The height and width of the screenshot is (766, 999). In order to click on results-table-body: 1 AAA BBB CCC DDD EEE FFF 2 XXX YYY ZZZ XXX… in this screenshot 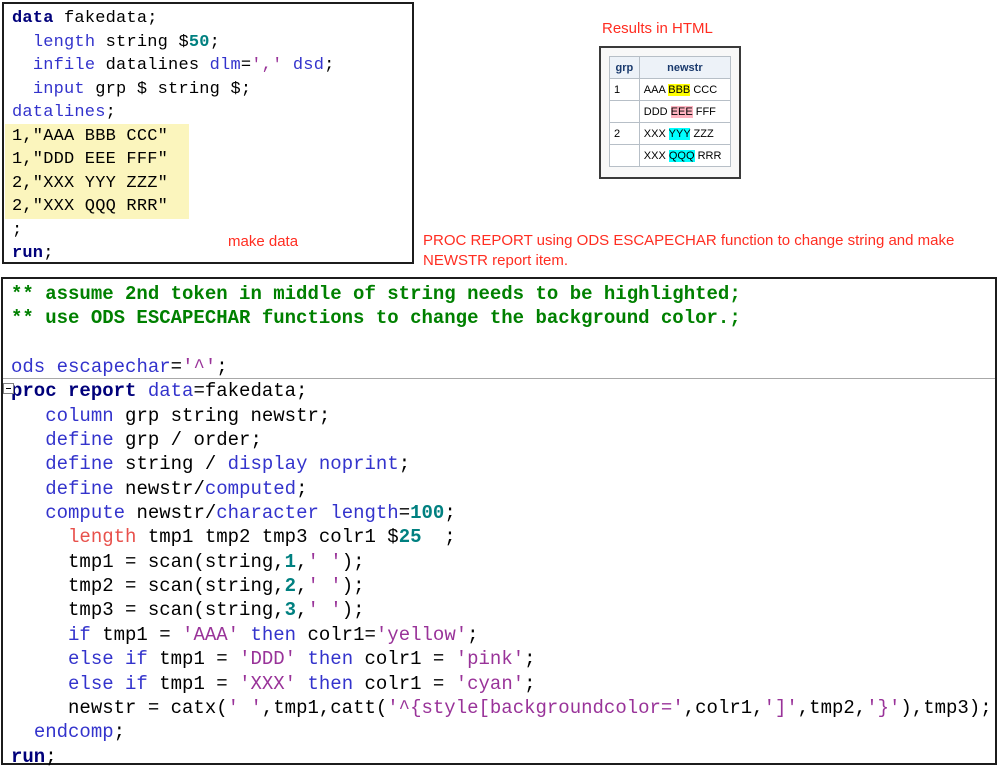, I will do `click(670, 122)`.